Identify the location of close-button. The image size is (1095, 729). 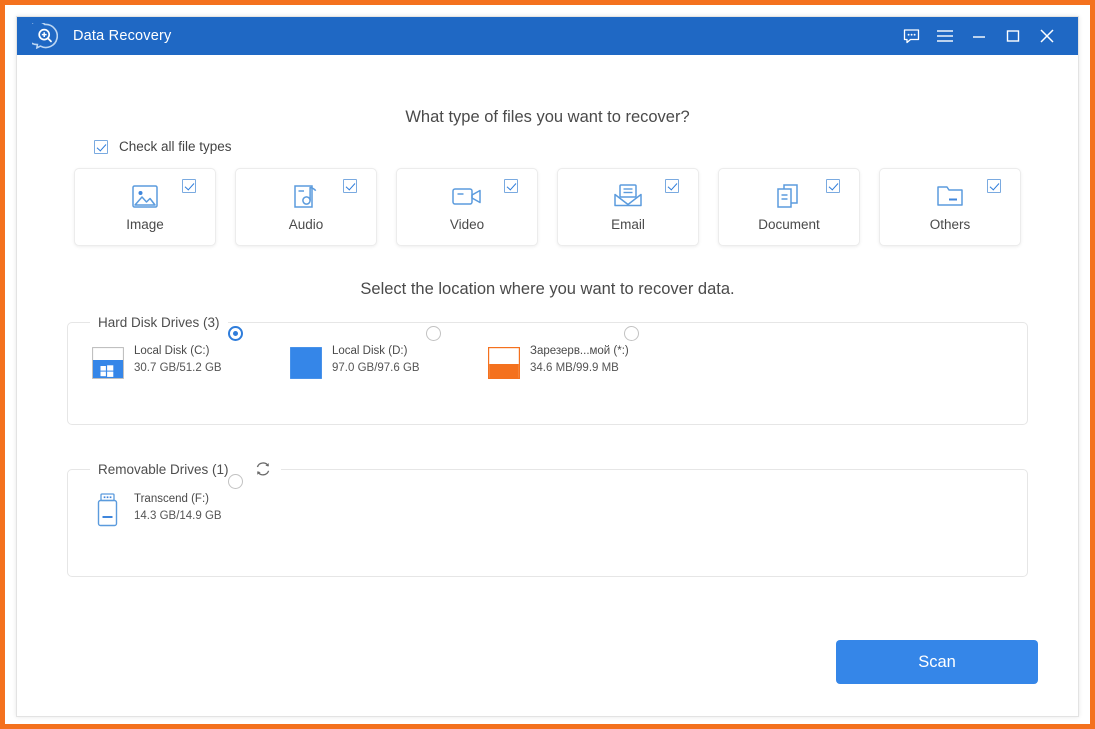
(1047, 36).